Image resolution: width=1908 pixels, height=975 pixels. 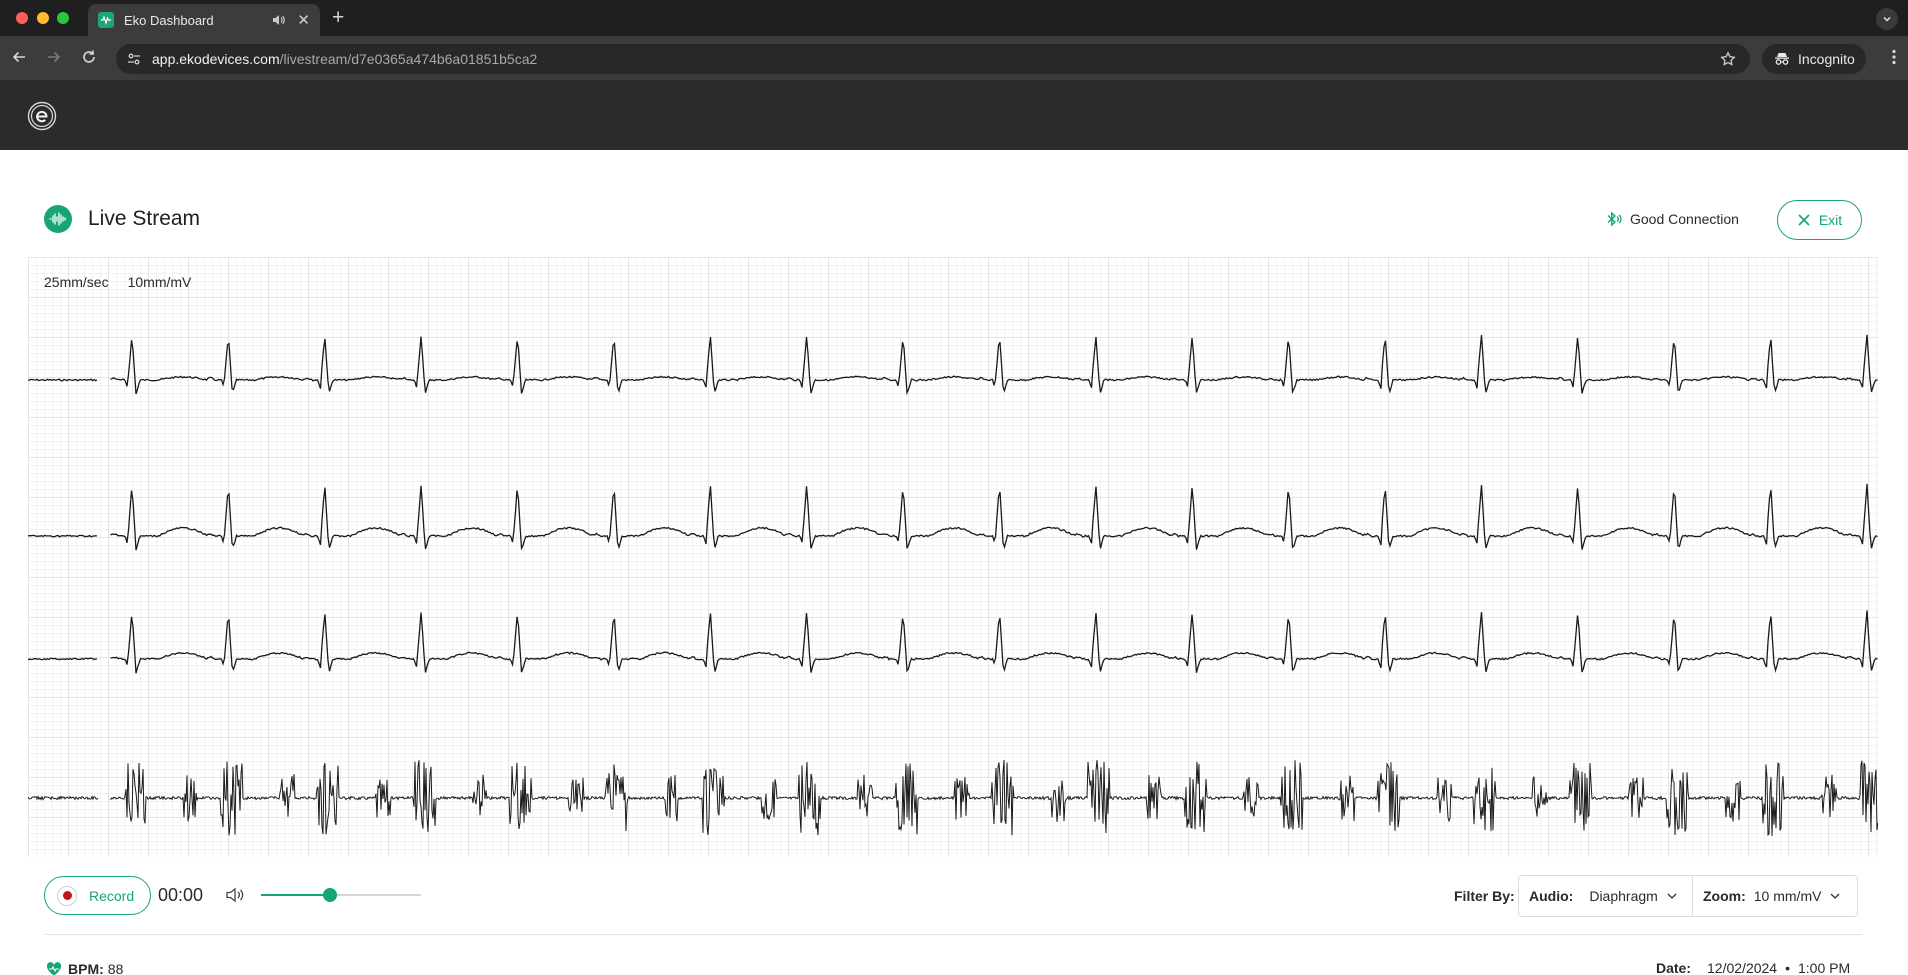 I want to click on bpm-readout: BPM: 88, so click(x=84, y=968).